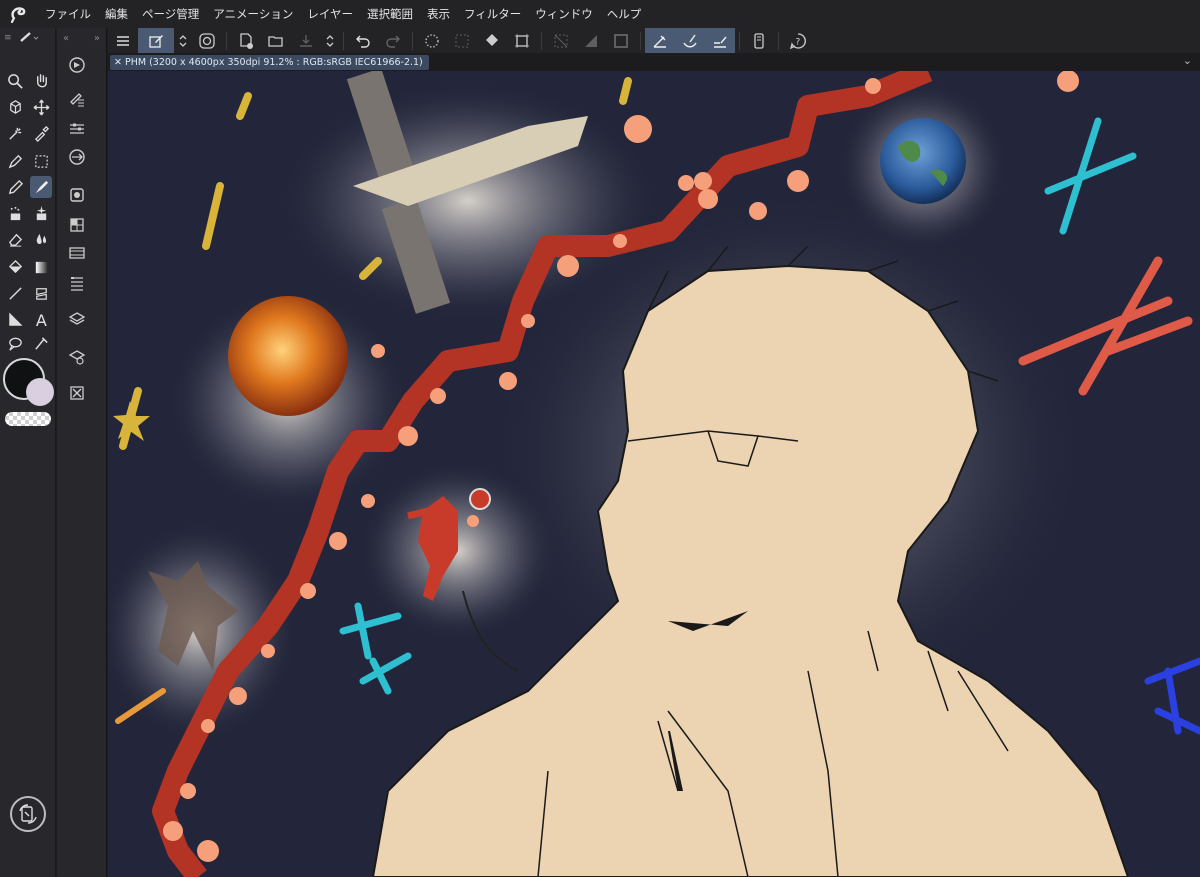 The width and height of the screenshot is (1200, 877). I want to click on pen-icon, so click(15, 161).